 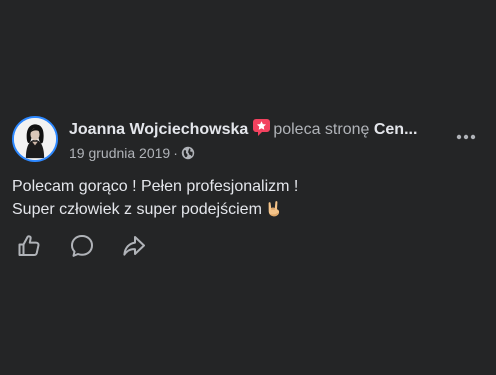 I want to click on comment-button, so click(x=82, y=246).